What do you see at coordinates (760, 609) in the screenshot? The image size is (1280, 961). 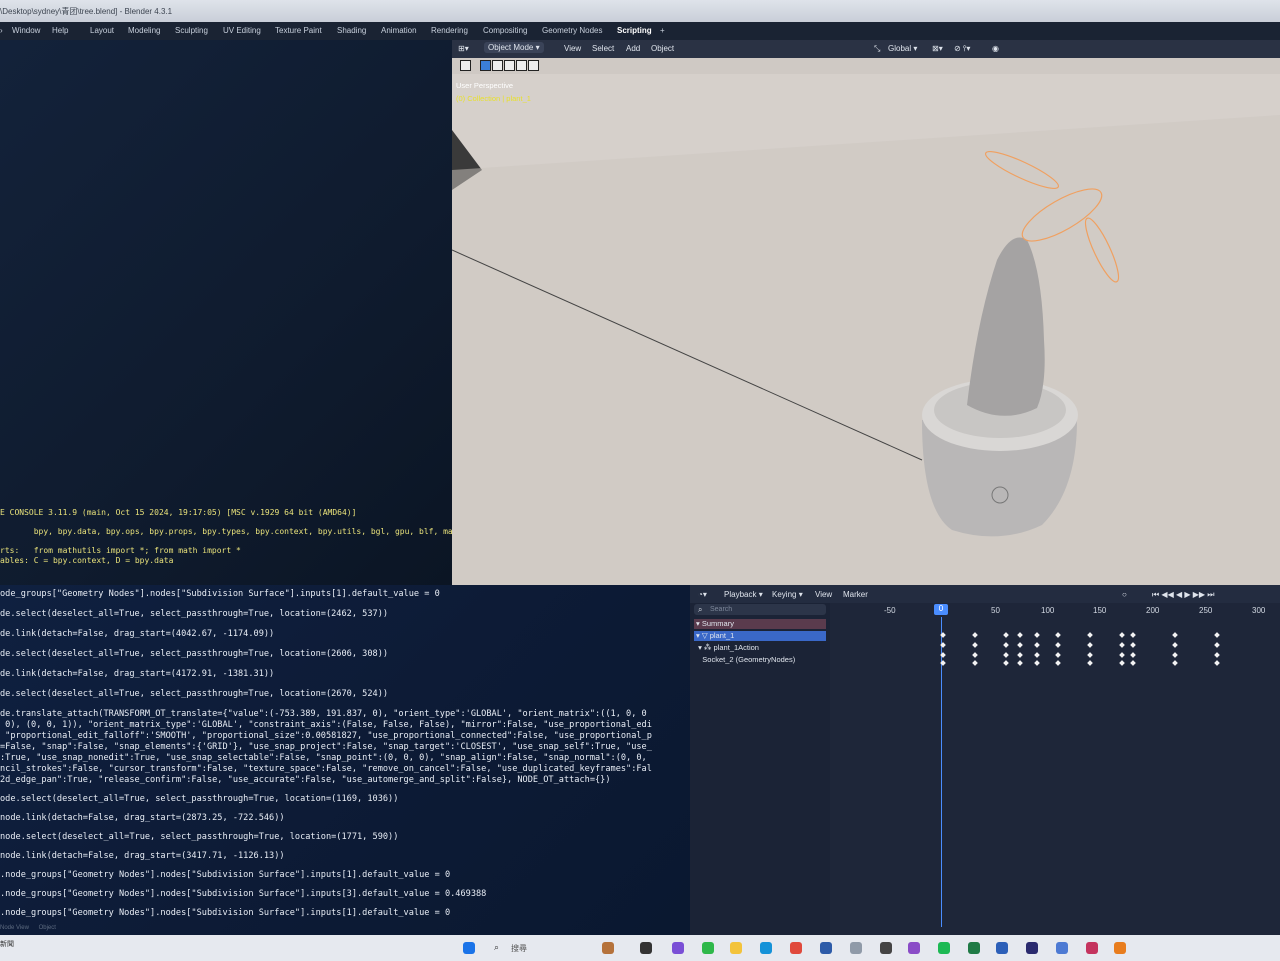 I see `channel-search-input: Search` at bounding box center [760, 609].